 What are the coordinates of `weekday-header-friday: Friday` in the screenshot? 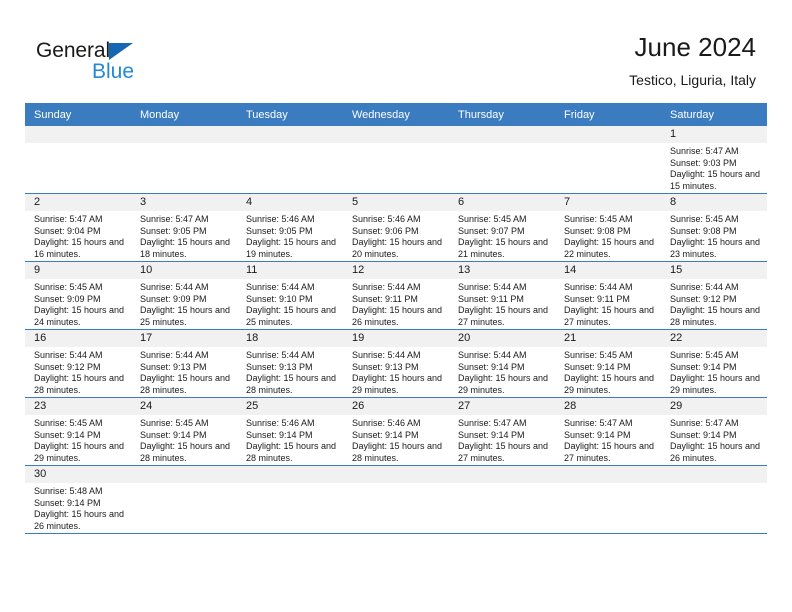 It's located at (608, 114).